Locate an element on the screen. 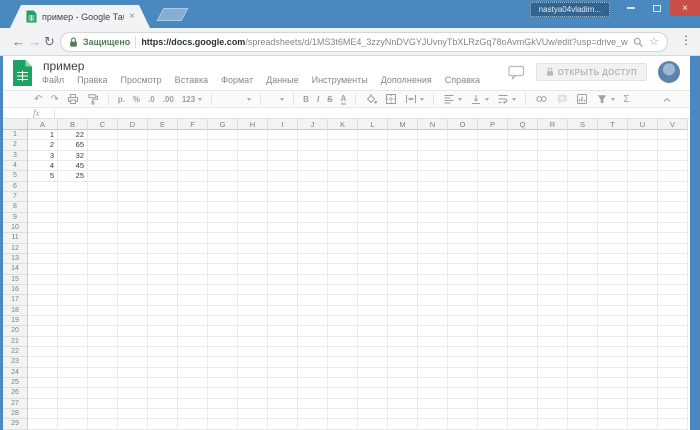  cell-T14 is located at coordinates (613, 269).